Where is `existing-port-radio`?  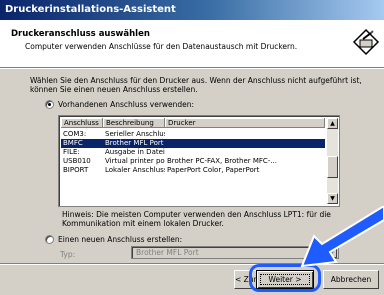 existing-port-radio is located at coordinates (49, 104).